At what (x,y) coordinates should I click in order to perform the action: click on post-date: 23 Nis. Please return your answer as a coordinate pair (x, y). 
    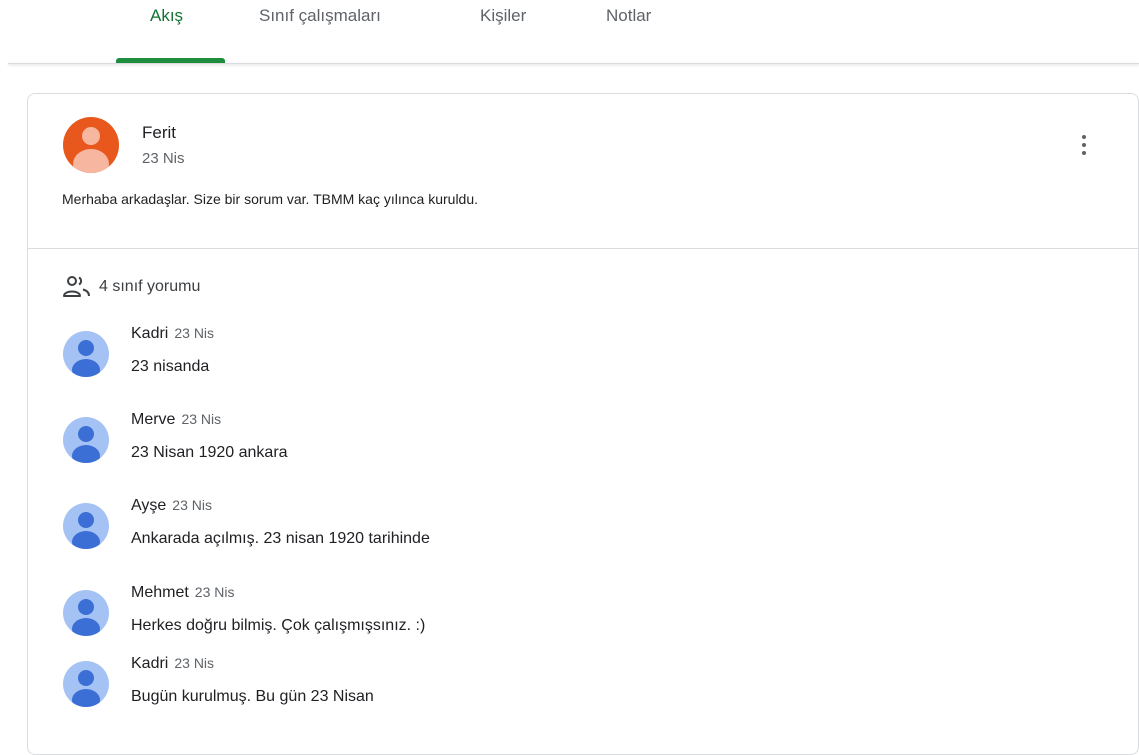
    Looking at the image, I should click on (163, 158).